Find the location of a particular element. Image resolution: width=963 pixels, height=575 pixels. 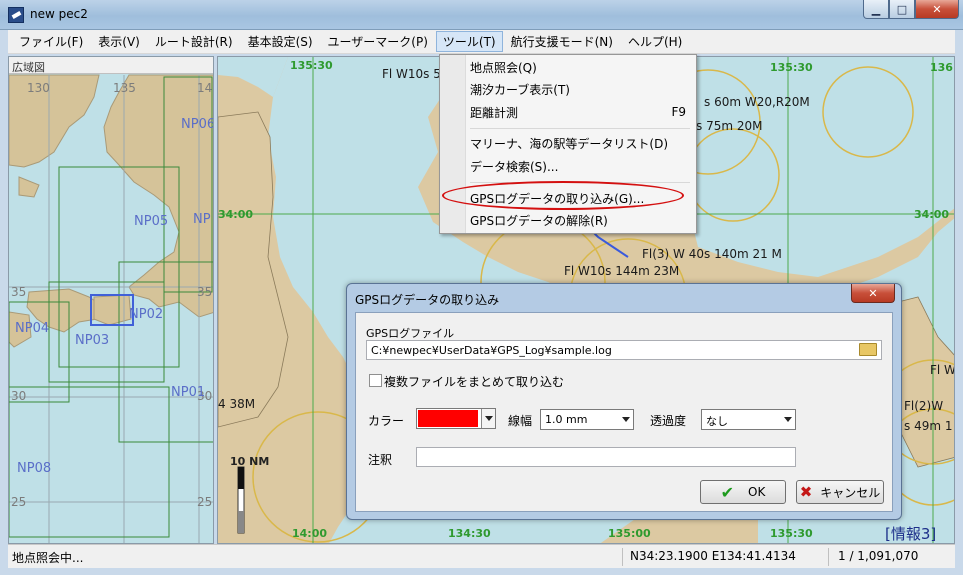

line-width-label: 線幅 is located at coordinates (520, 421).